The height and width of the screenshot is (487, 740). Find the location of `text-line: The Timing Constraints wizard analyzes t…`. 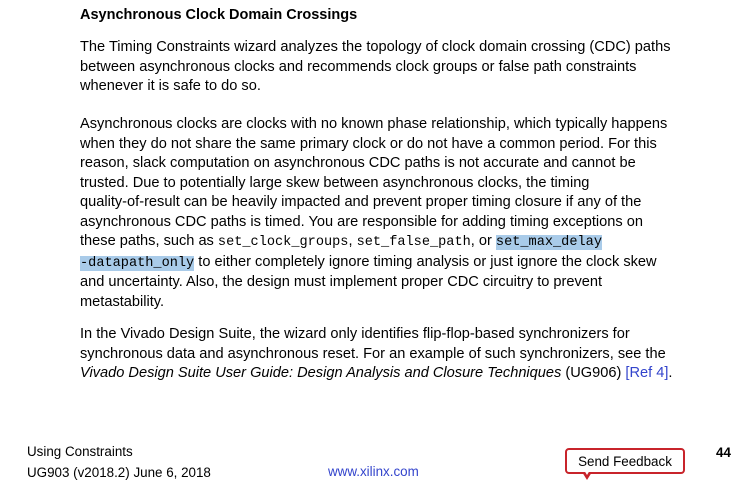

text-line: The Timing Constraints wizard analyzes t… is located at coordinates (375, 47).